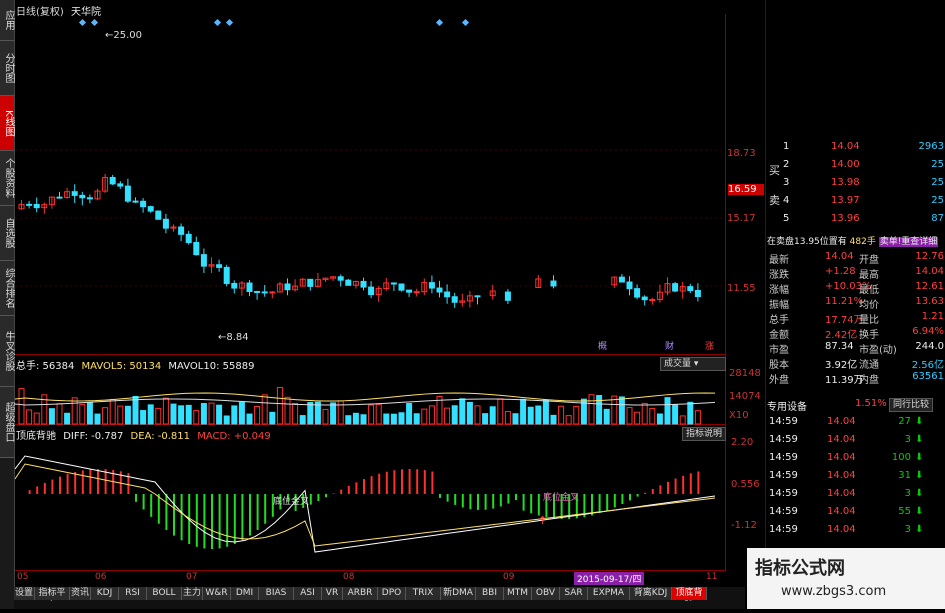  What do you see at coordinates (651, 593) in the screenshot?
I see `indicator-tab: 背离KDJ` at bounding box center [651, 593].